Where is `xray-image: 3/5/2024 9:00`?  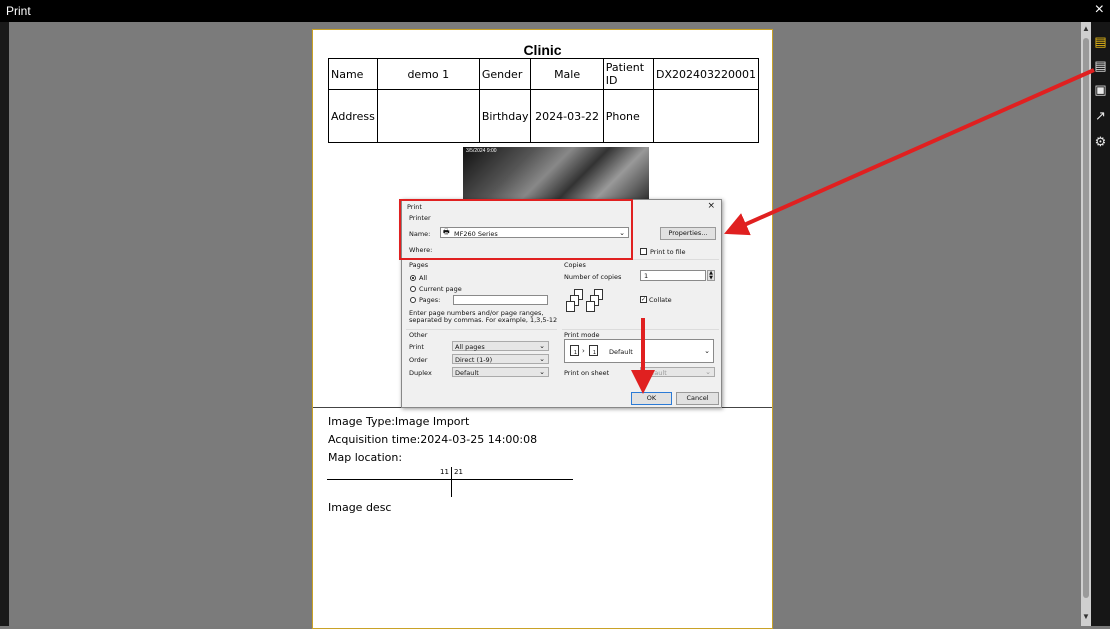 xray-image: 3/5/2024 9:00 is located at coordinates (556, 177).